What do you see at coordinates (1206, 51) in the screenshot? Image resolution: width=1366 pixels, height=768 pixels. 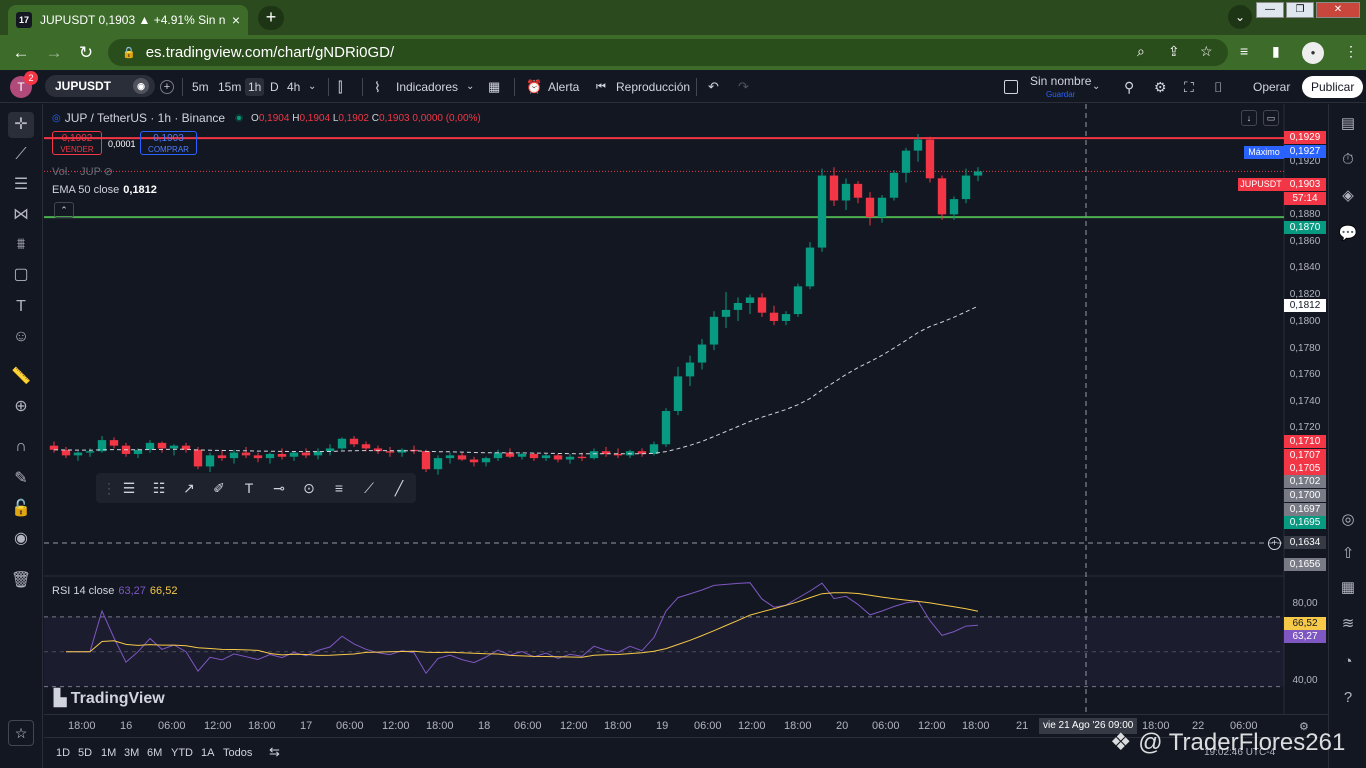 I see `bookmark-star-icon: ☆` at bounding box center [1206, 51].